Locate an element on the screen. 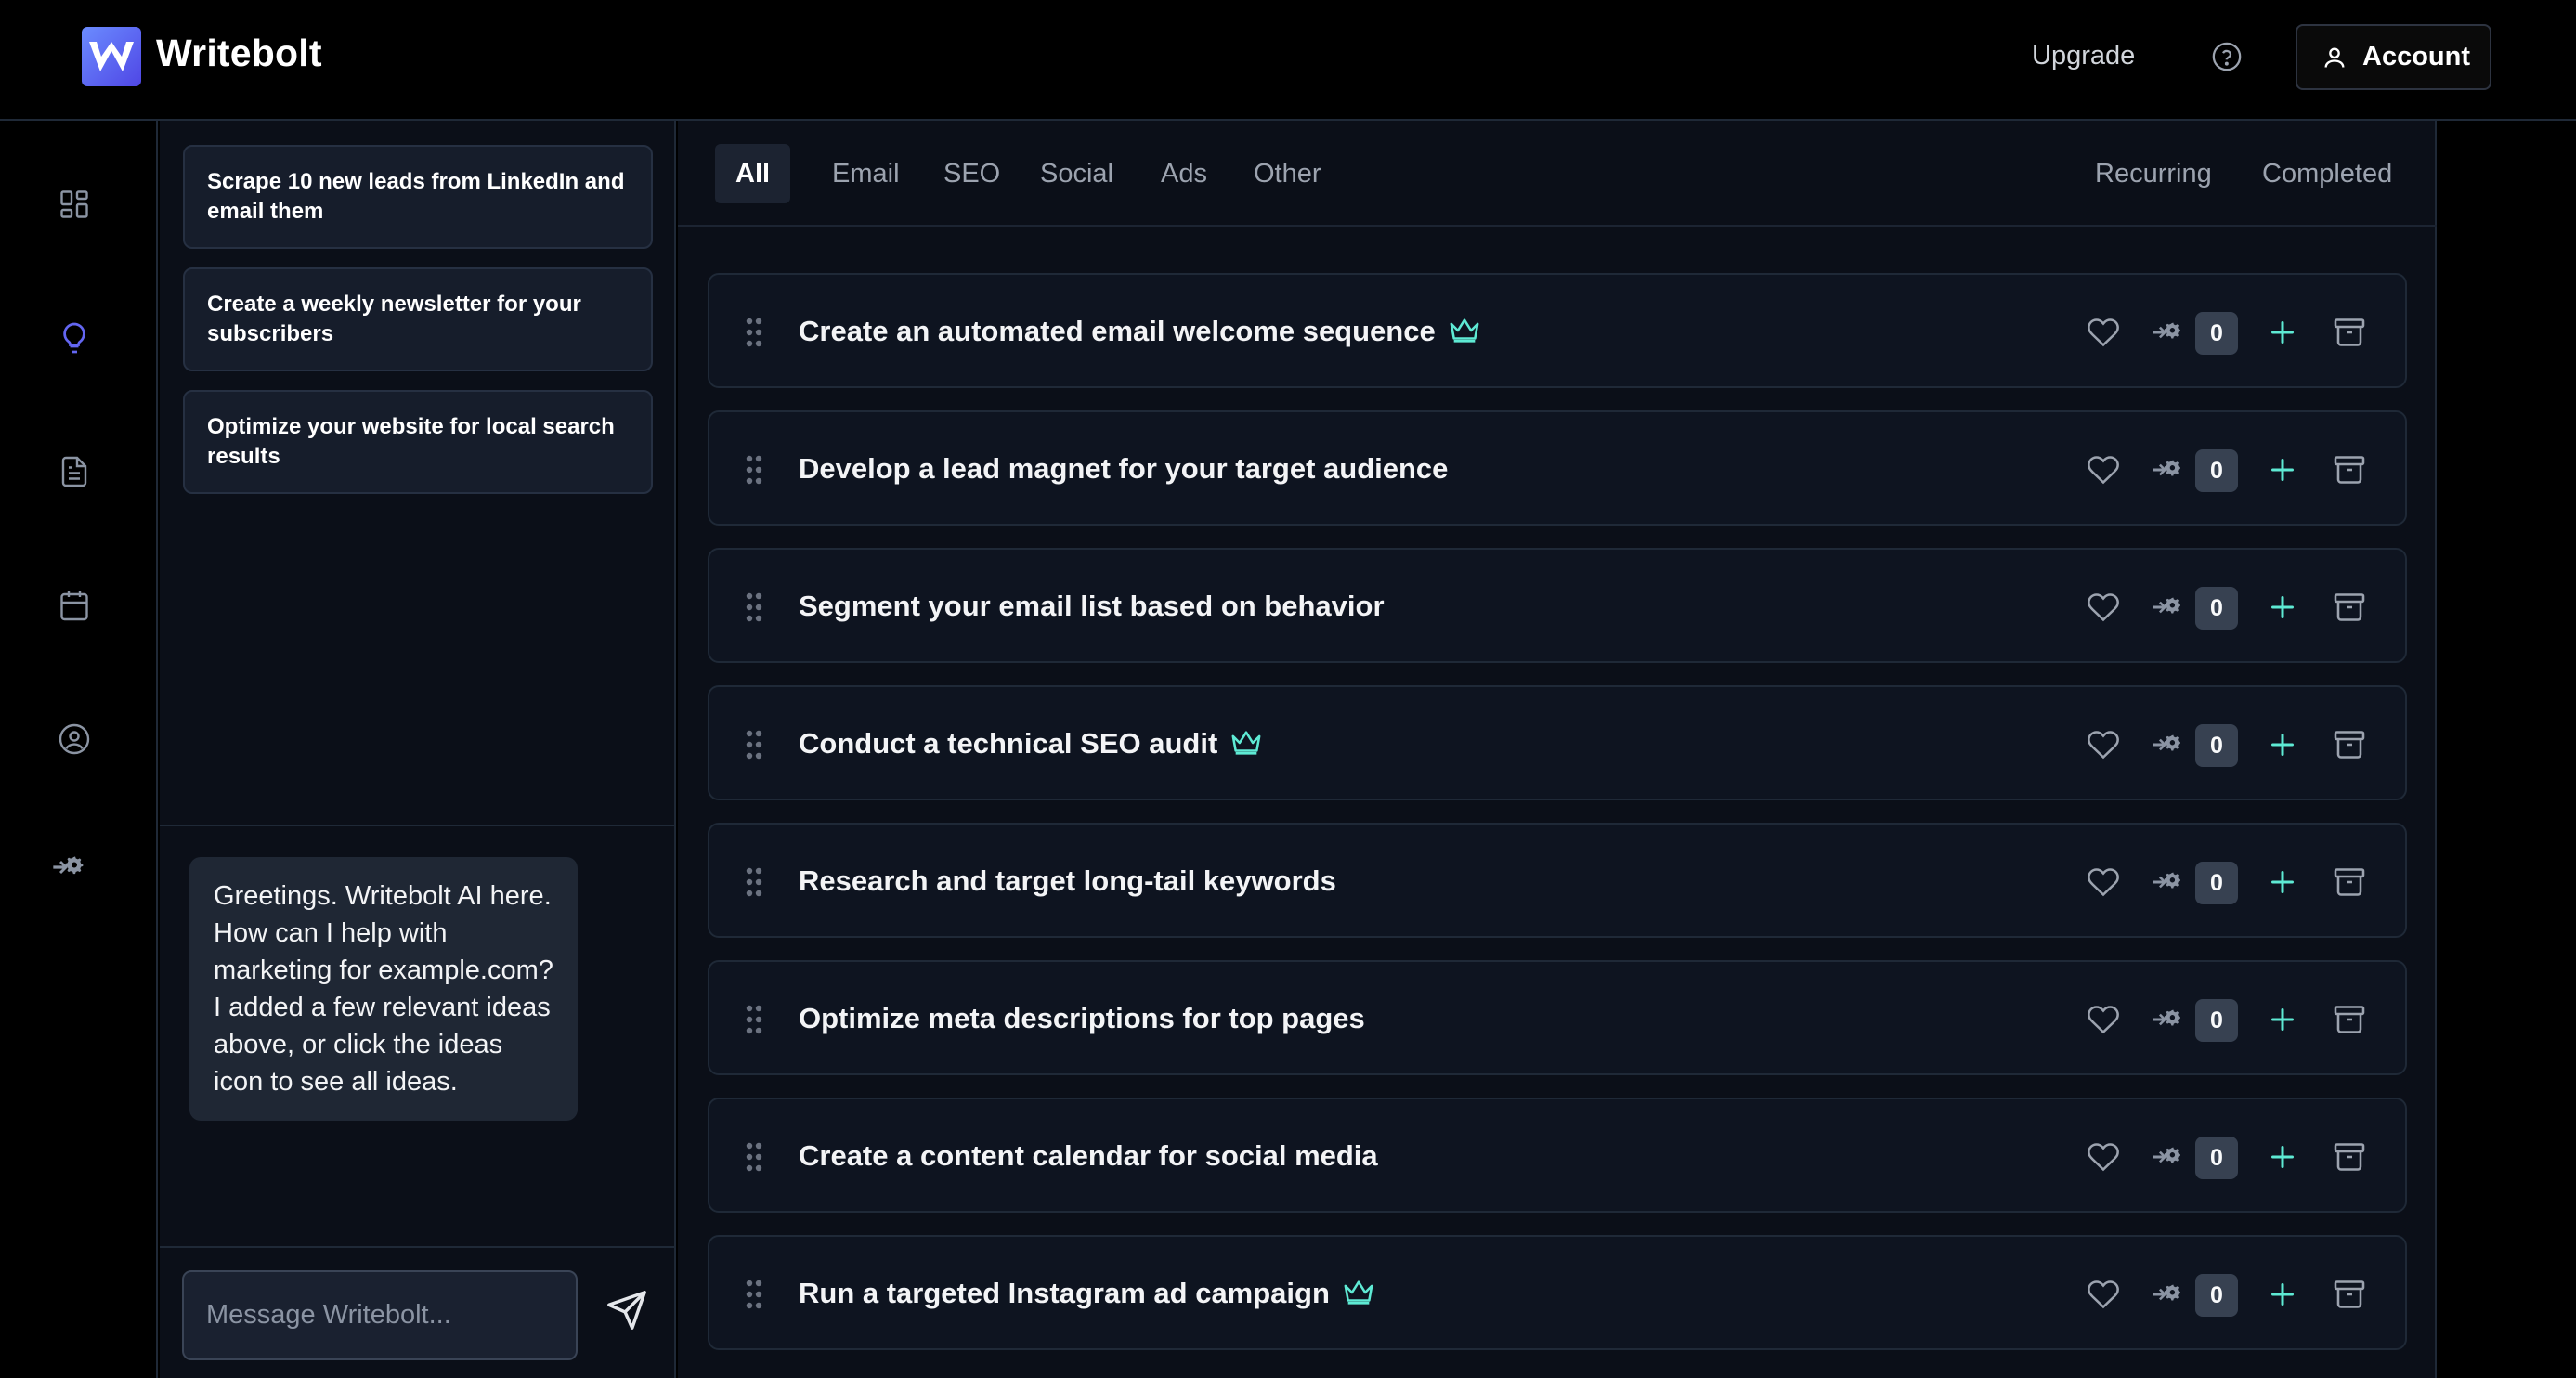 Image resolution: width=2576 pixels, height=1378 pixels. task-title: Run a targeted Instagram ad campaign is located at coordinates (1087, 1293).